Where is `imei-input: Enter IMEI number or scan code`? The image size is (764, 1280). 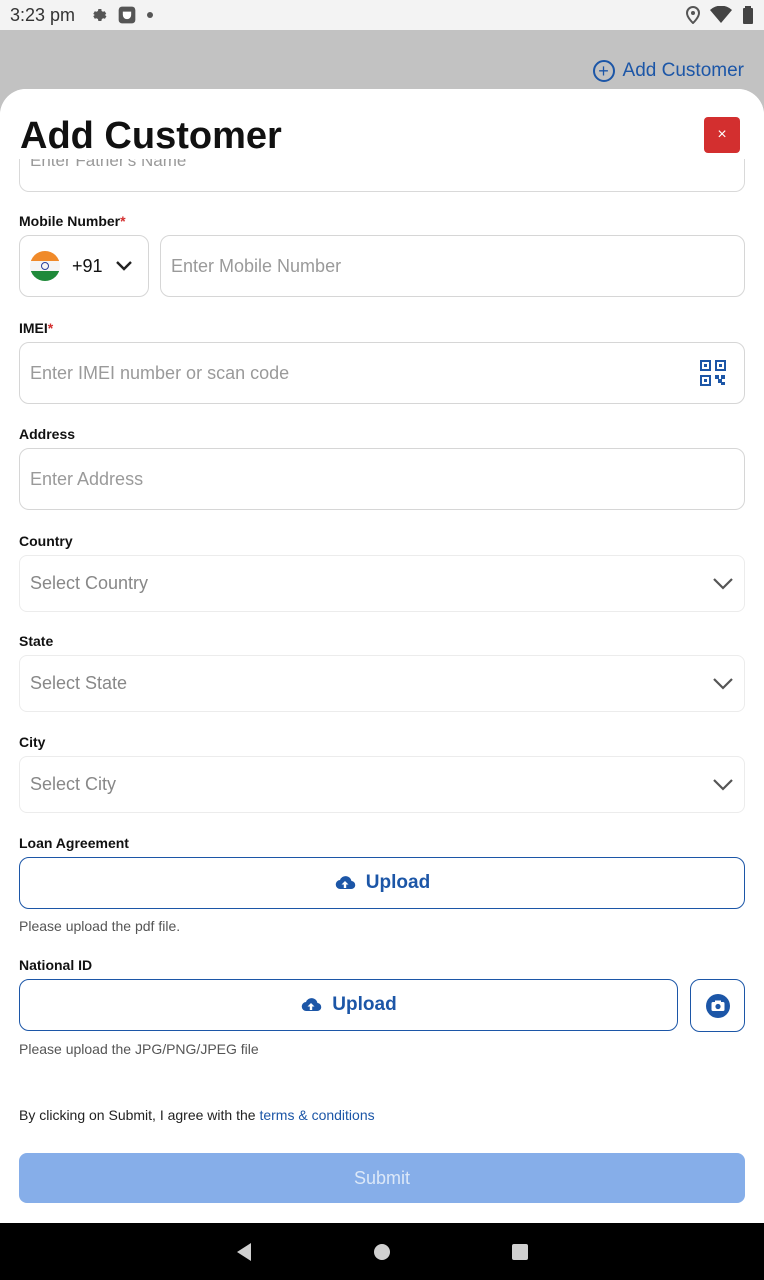 imei-input: Enter IMEI number or scan code is located at coordinates (382, 373).